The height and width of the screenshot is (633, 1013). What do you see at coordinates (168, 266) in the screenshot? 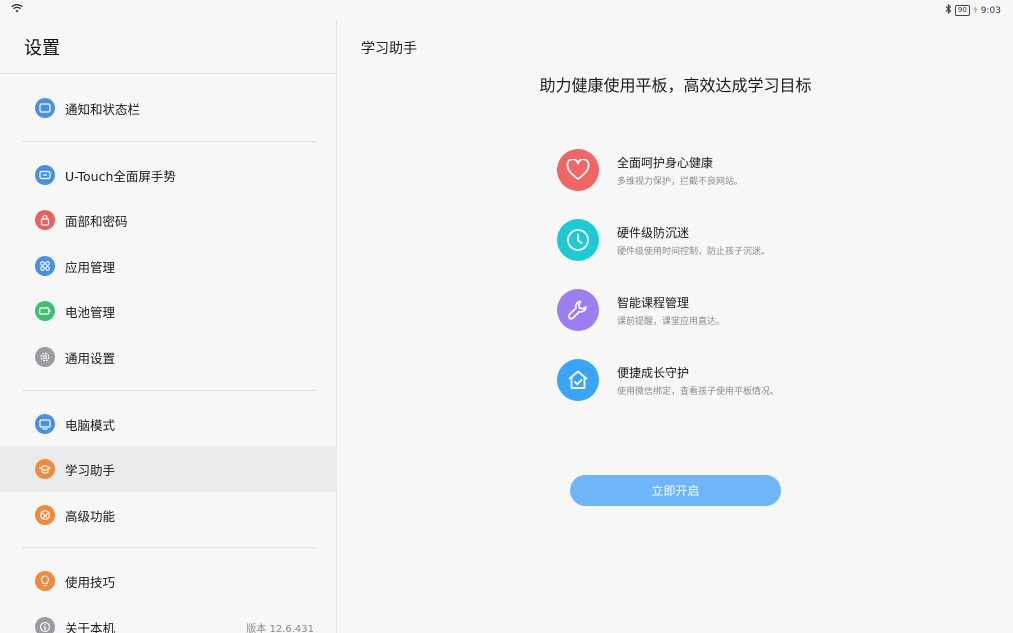
I see `sidebar-item-apps: 应用管理` at bounding box center [168, 266].